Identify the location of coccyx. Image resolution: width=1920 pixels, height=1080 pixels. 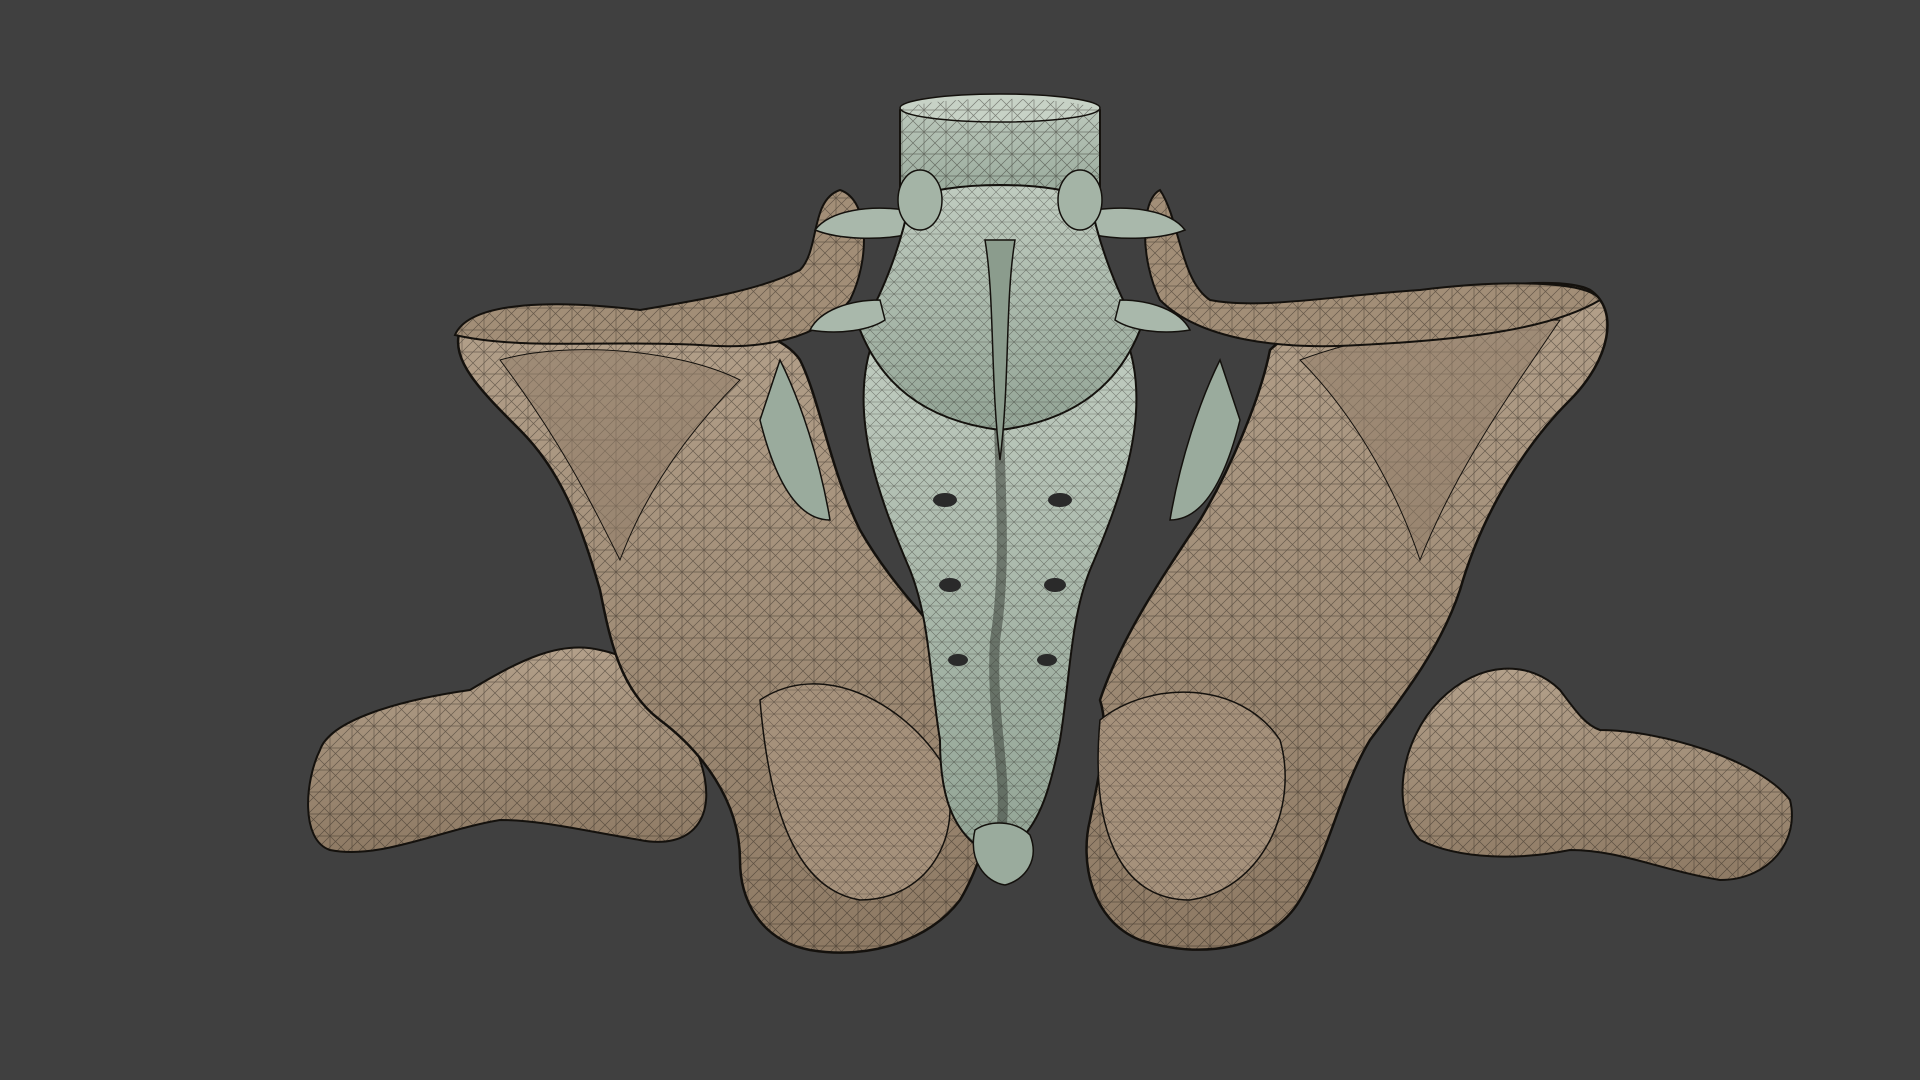
(1003, 854).